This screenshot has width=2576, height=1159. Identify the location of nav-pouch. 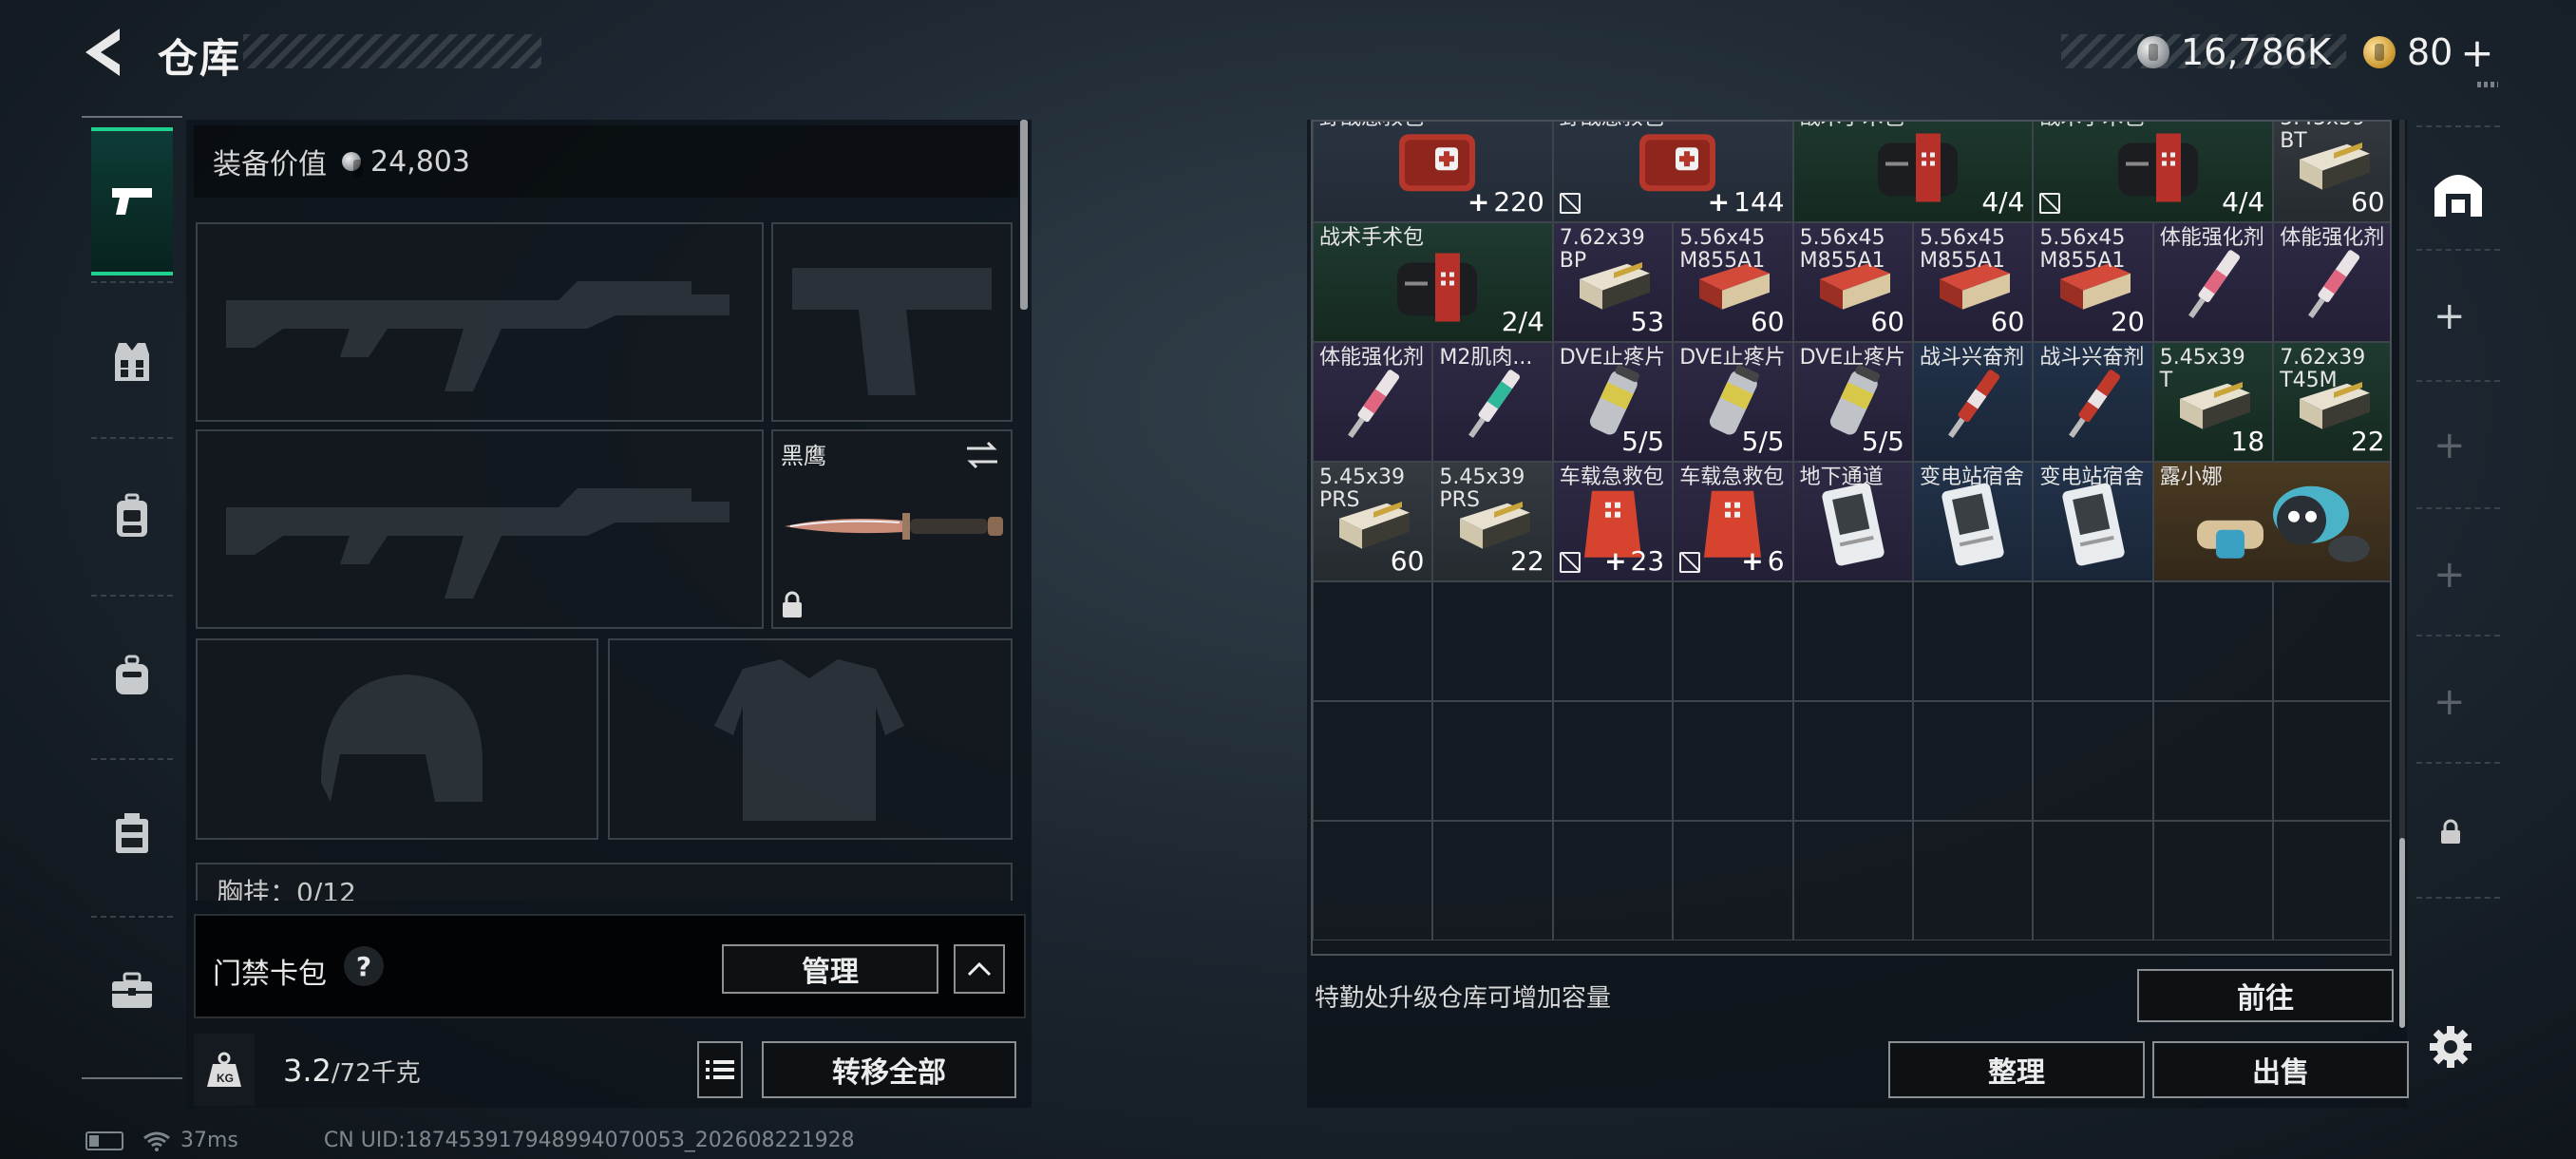
(132, 675).